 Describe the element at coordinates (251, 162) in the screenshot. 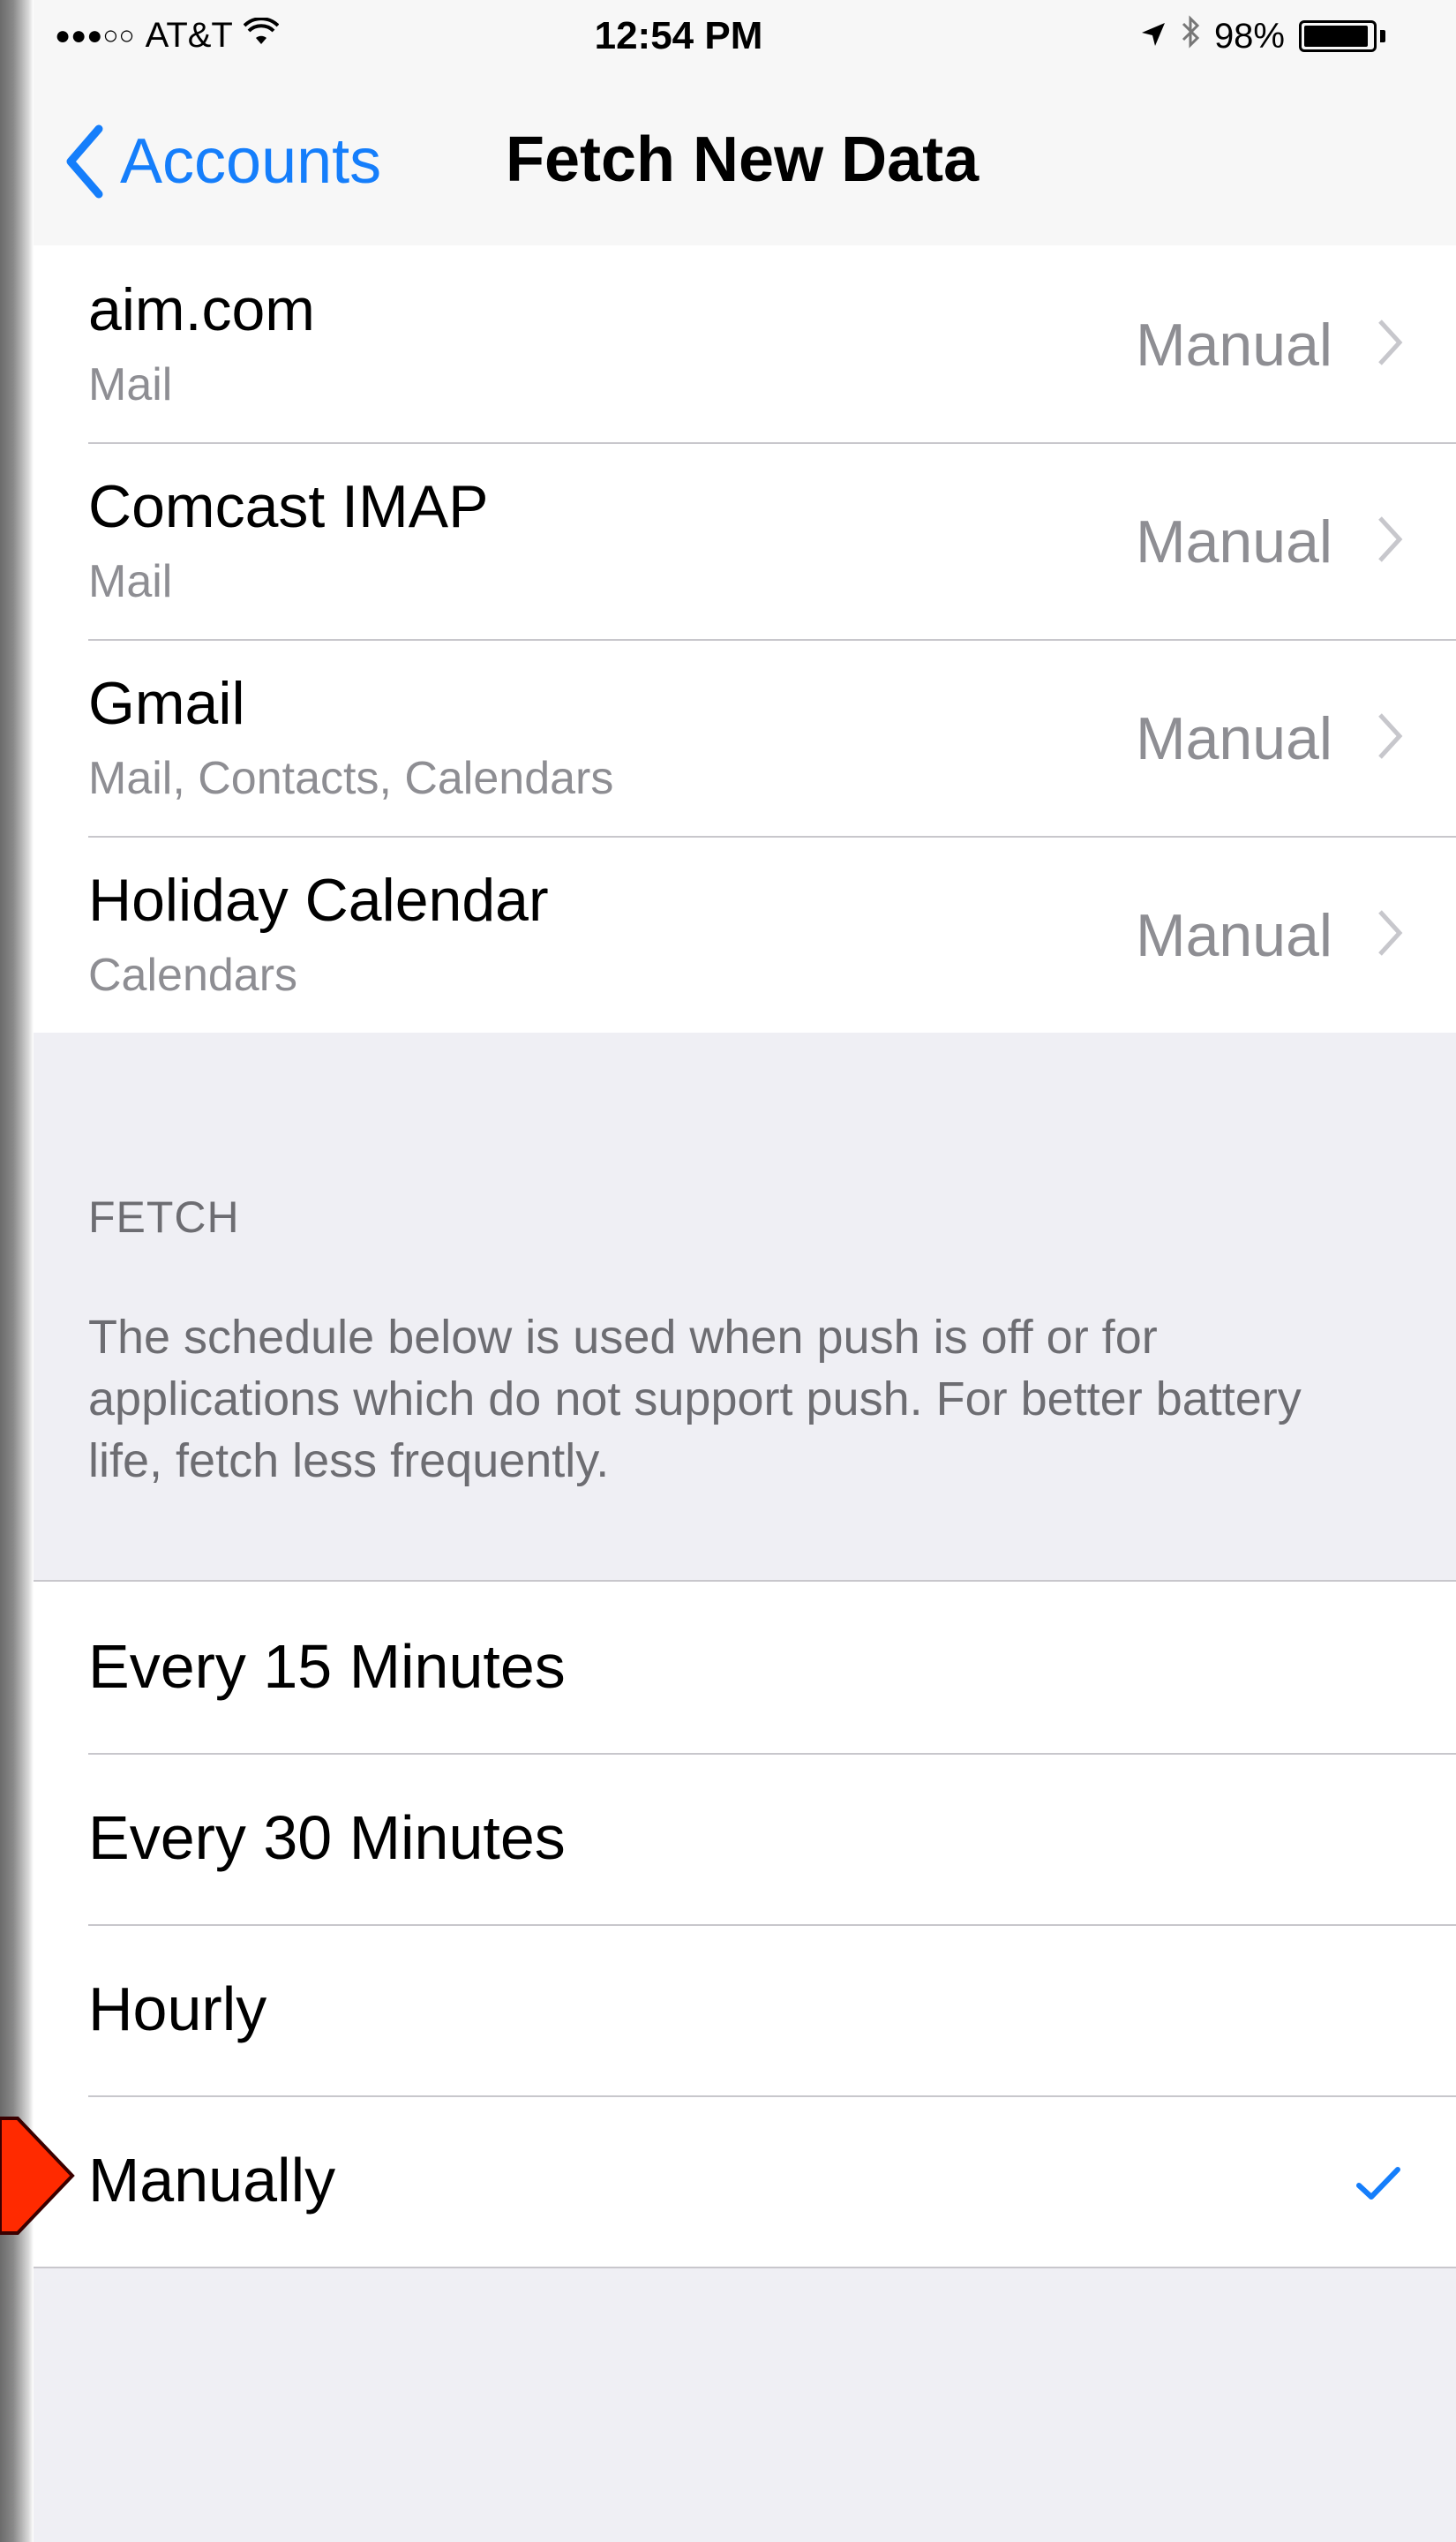

I see `back-button-label: Accounts` at that location.